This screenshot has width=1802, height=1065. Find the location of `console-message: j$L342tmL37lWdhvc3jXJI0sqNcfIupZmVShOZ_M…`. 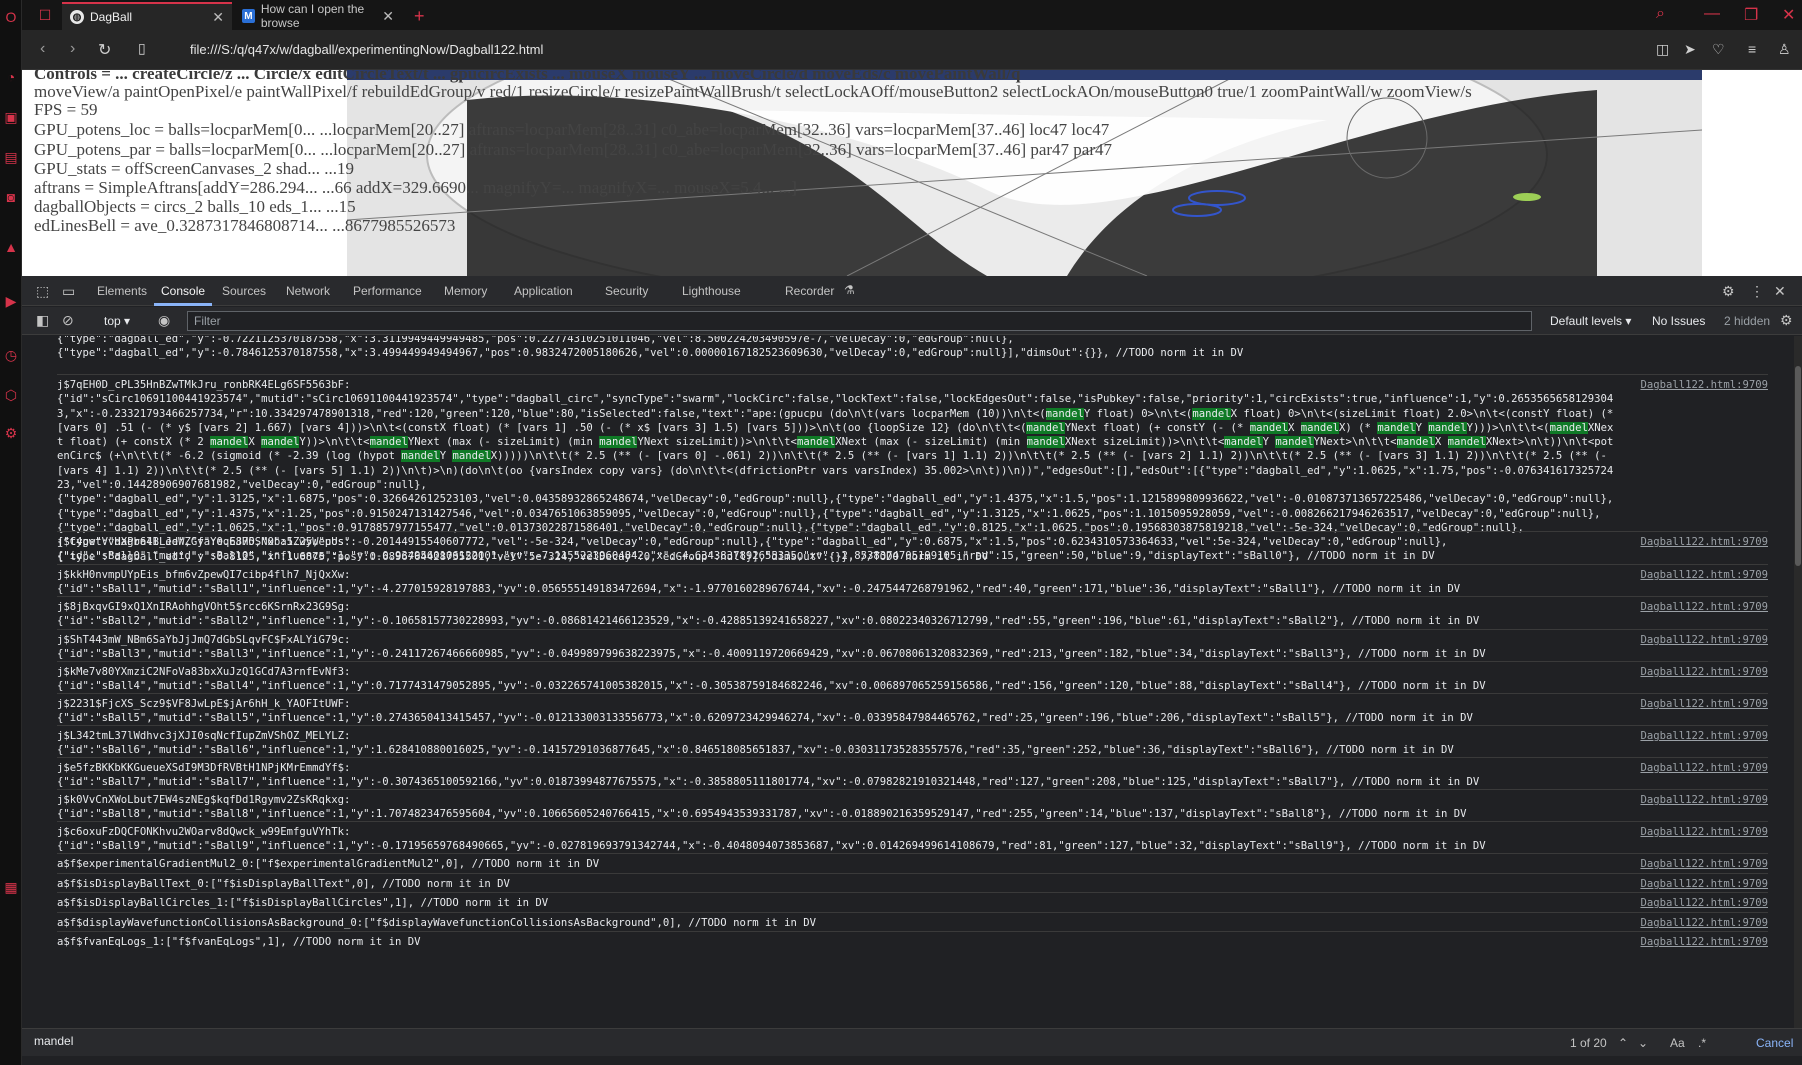

console-message: j$L342tmL37lWdhvc3jXJI0sqNcfIupZmVShOZ_M… is located at coordinates (912, 741).